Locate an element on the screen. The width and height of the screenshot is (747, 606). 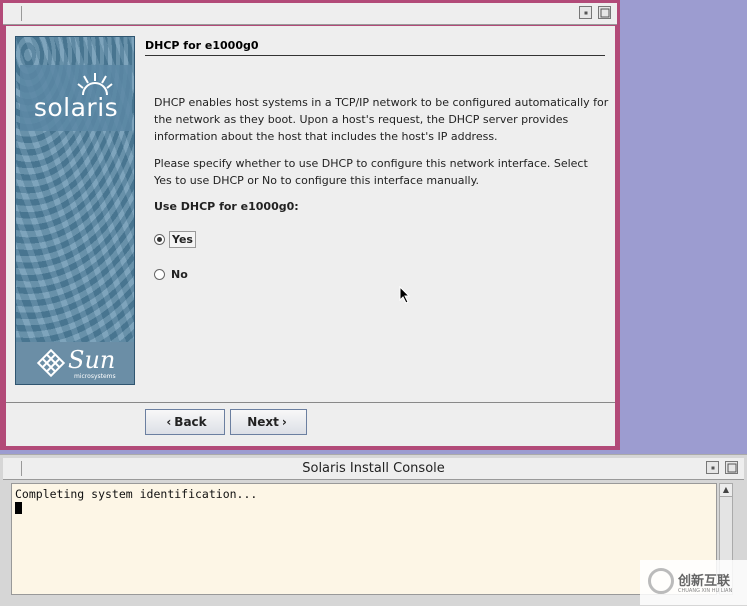
maximize-button is located at coordinates (604, 12).